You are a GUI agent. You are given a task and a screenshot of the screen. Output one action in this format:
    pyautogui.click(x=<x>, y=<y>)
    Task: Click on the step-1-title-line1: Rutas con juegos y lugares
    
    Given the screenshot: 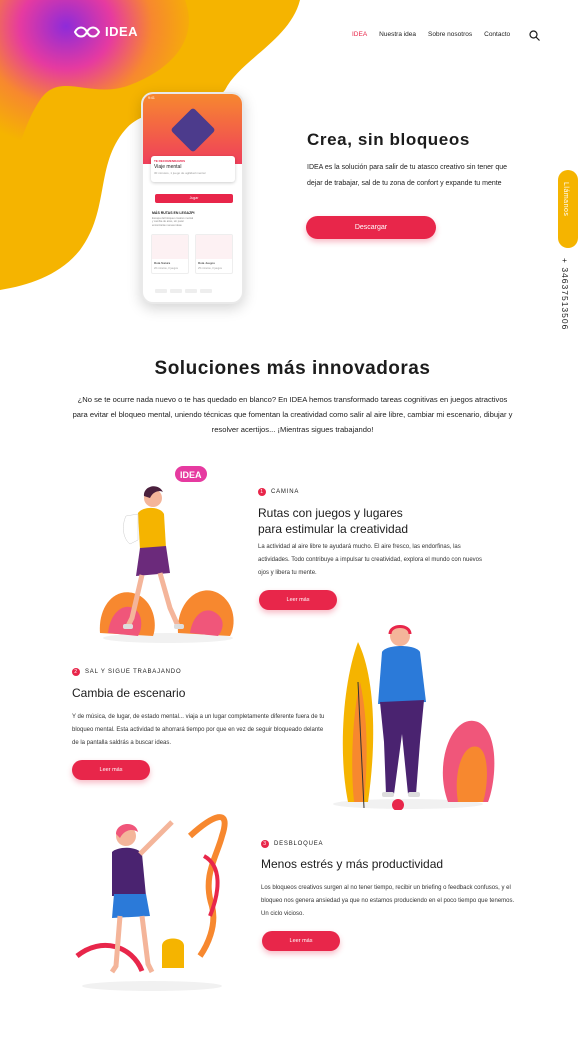 What is the action you would take?
    pyautogui.click(x=330, y=513)
    